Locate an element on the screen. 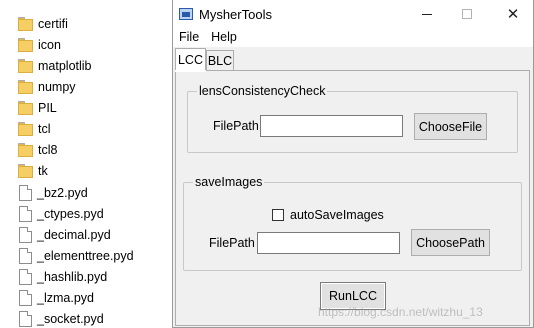 This screenshot has width=534, height=328. folder-item-numpy: numpy is located at coordinates (47, 86).